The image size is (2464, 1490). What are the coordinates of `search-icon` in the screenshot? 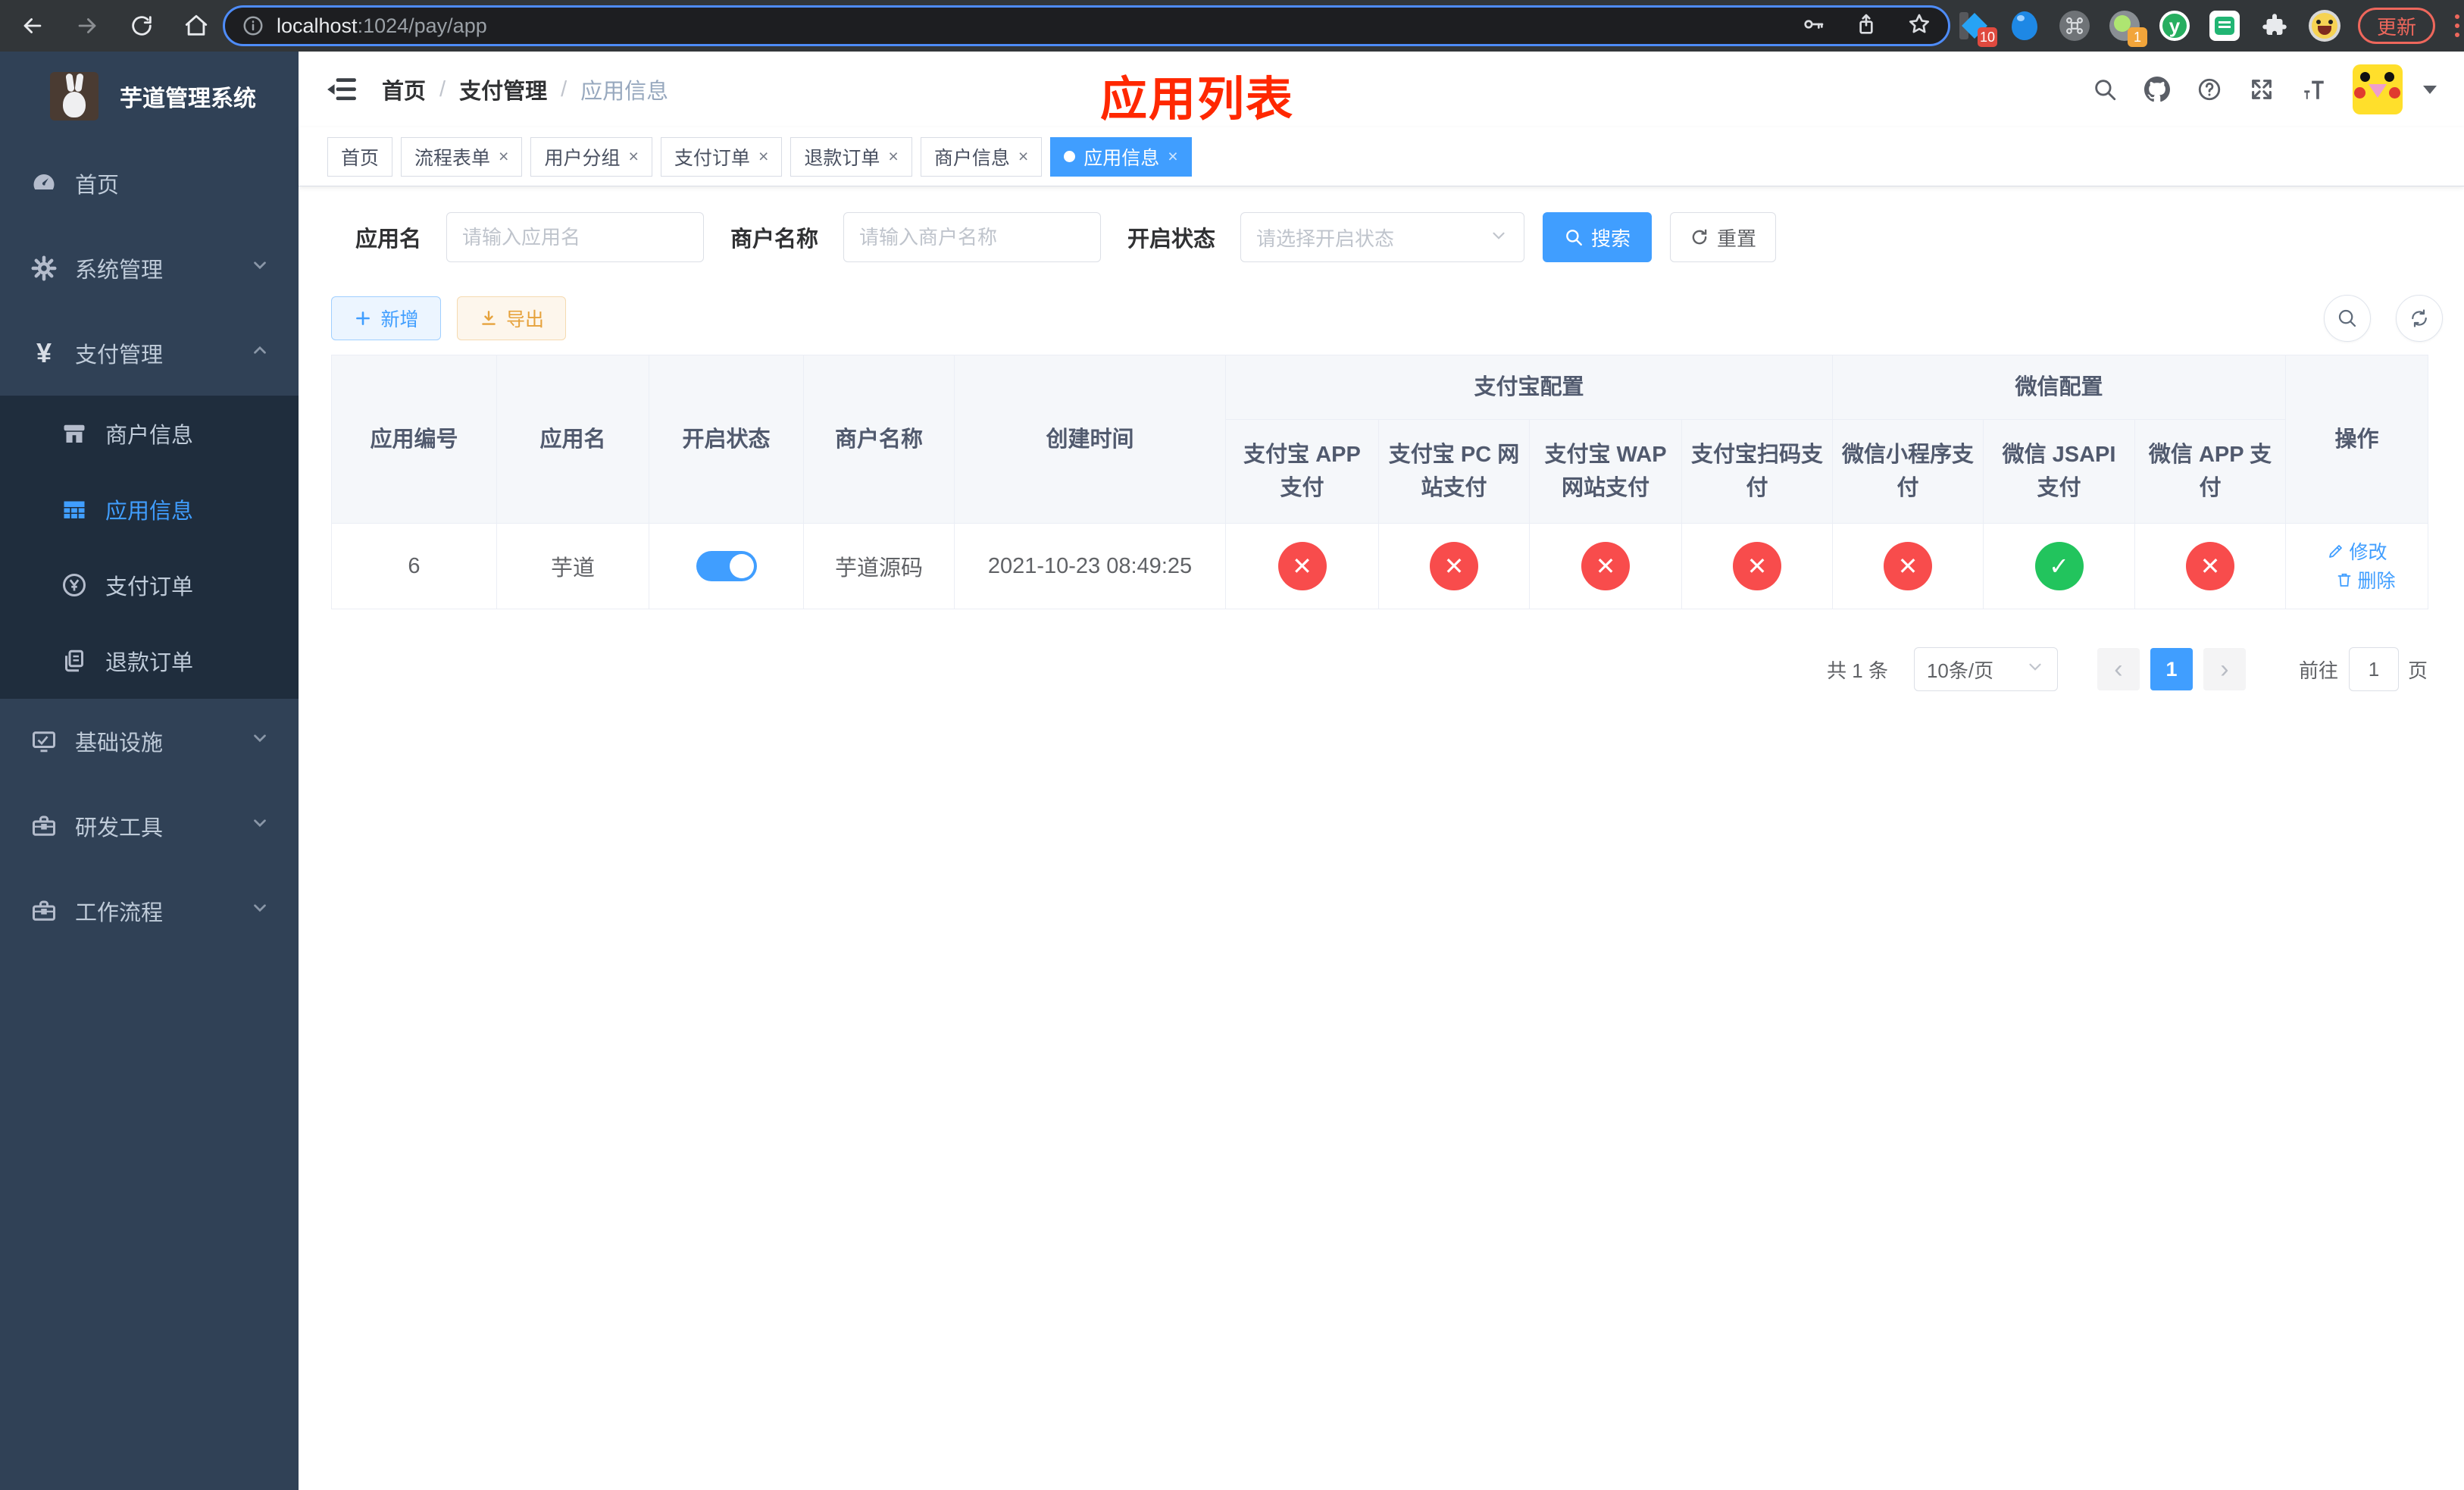 It's located at (2104, 89).